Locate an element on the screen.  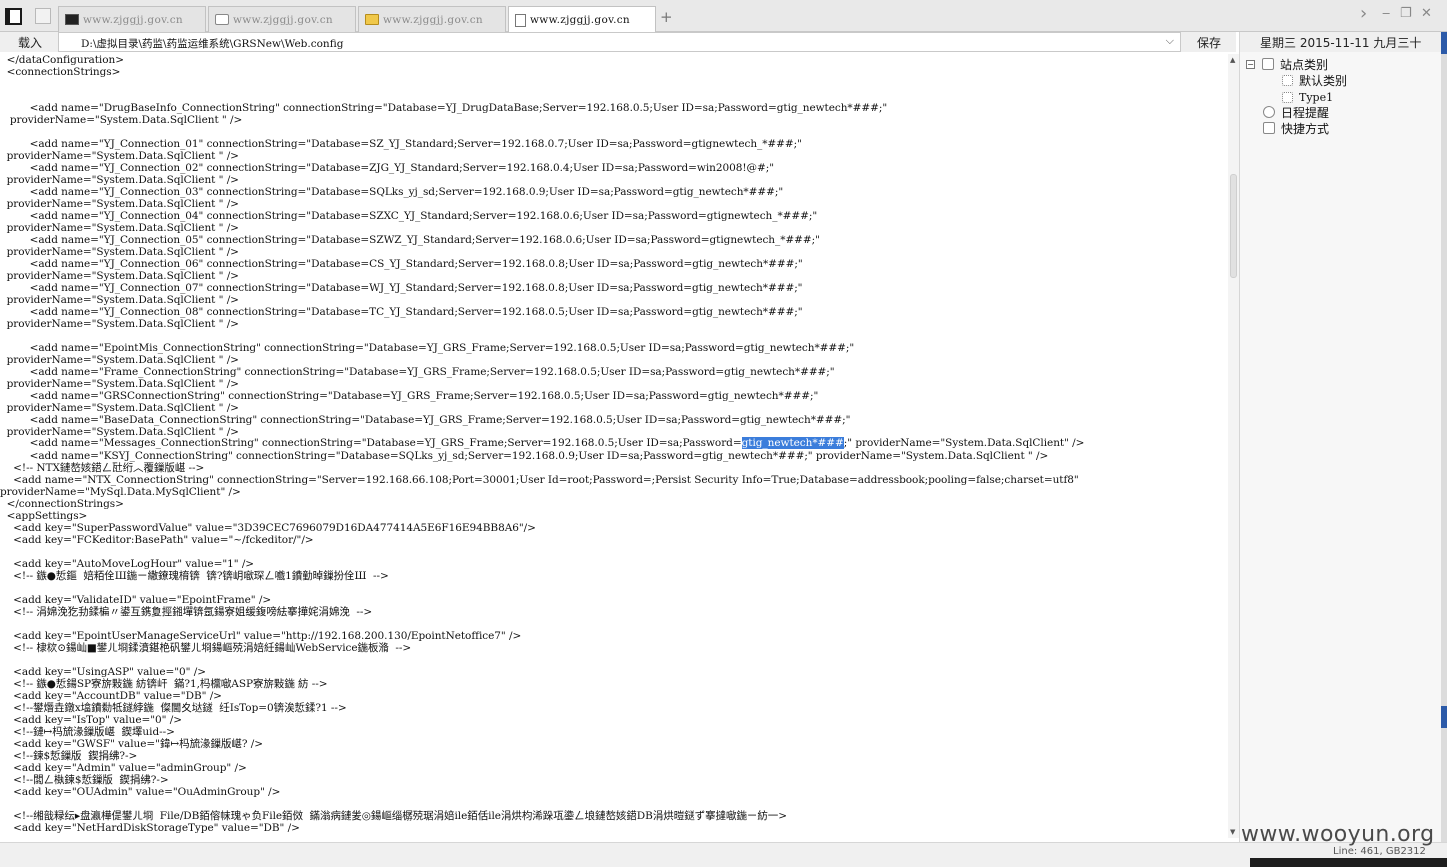
new-tab-button: + is located at coordinates (666, 17).